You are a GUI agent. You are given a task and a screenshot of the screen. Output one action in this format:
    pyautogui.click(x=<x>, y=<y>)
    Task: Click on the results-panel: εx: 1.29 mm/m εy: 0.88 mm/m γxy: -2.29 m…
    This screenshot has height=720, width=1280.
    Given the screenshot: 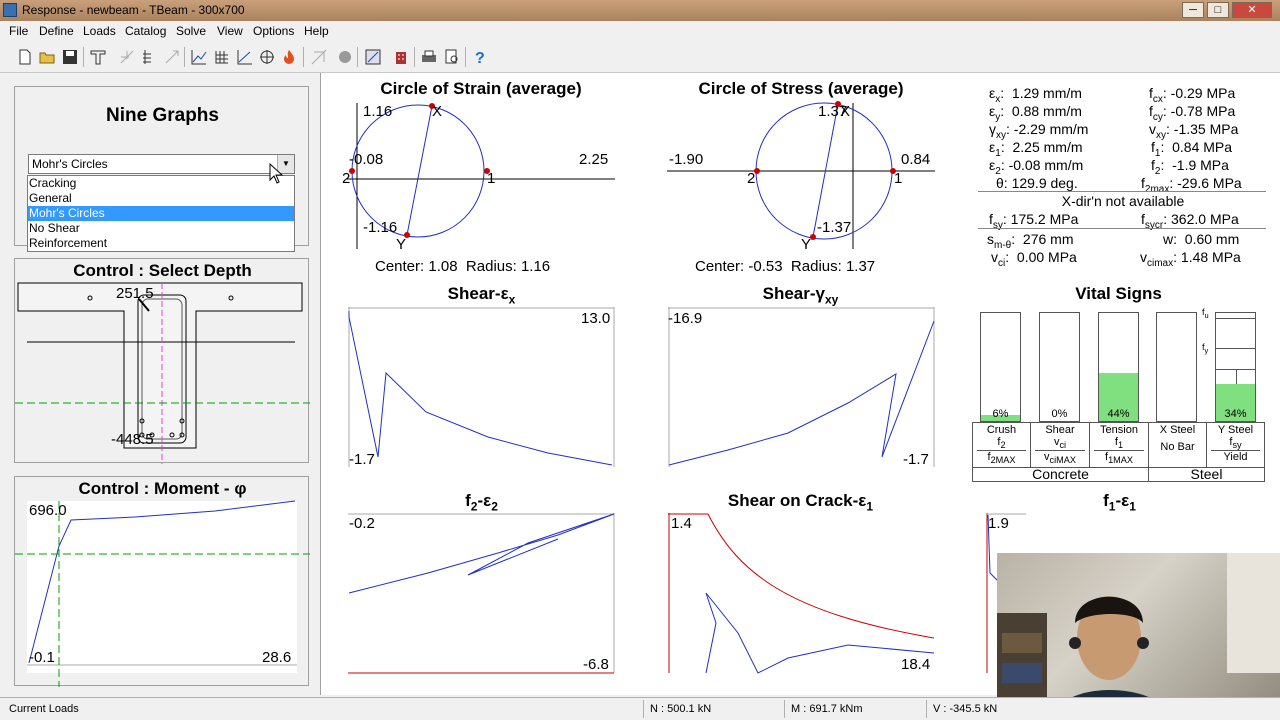 What is the action you would take?
    pyautogui.click(x=1123, y=176)
    